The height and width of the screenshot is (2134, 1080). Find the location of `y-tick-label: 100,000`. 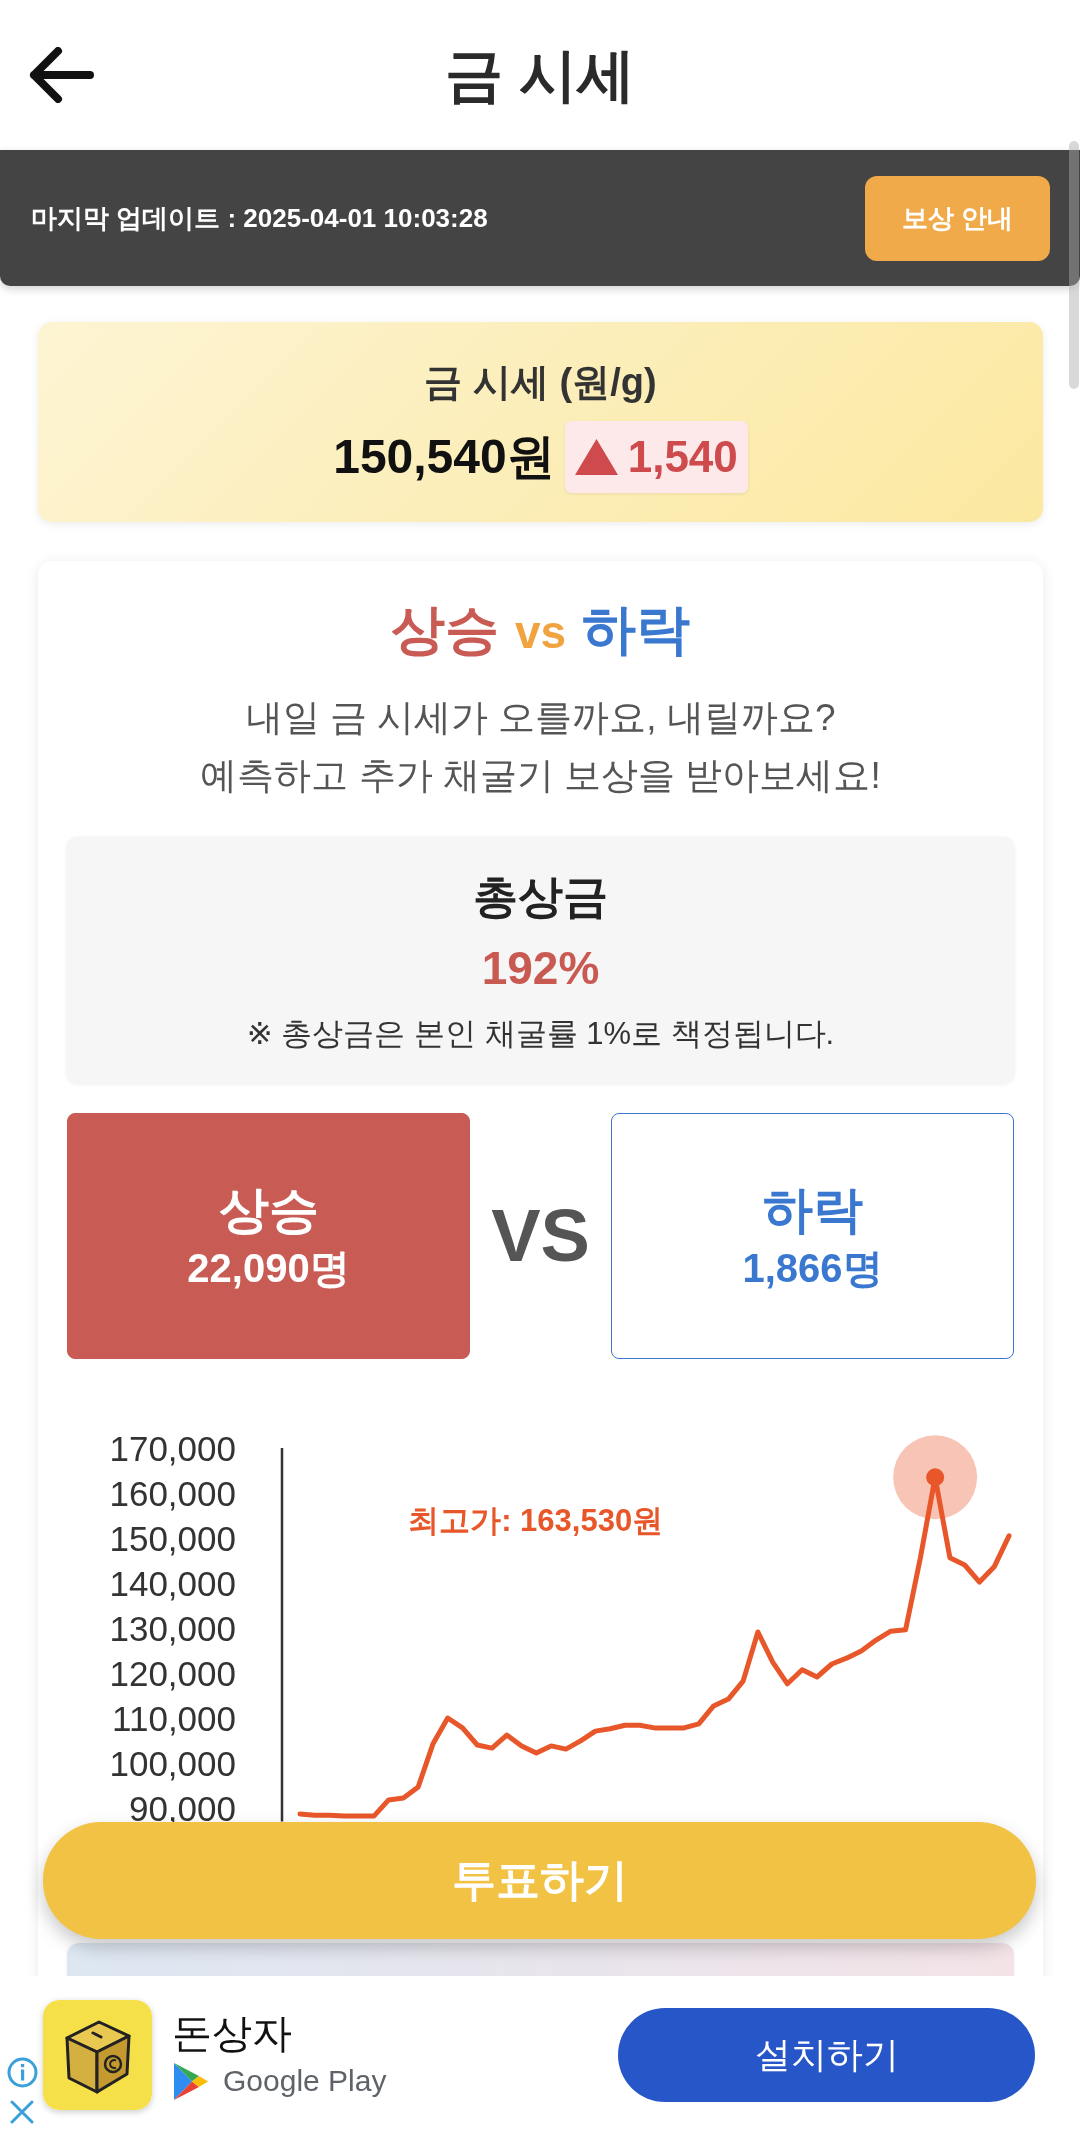

y-tick-label: 100,000 is located at coordinates (172, 1763).